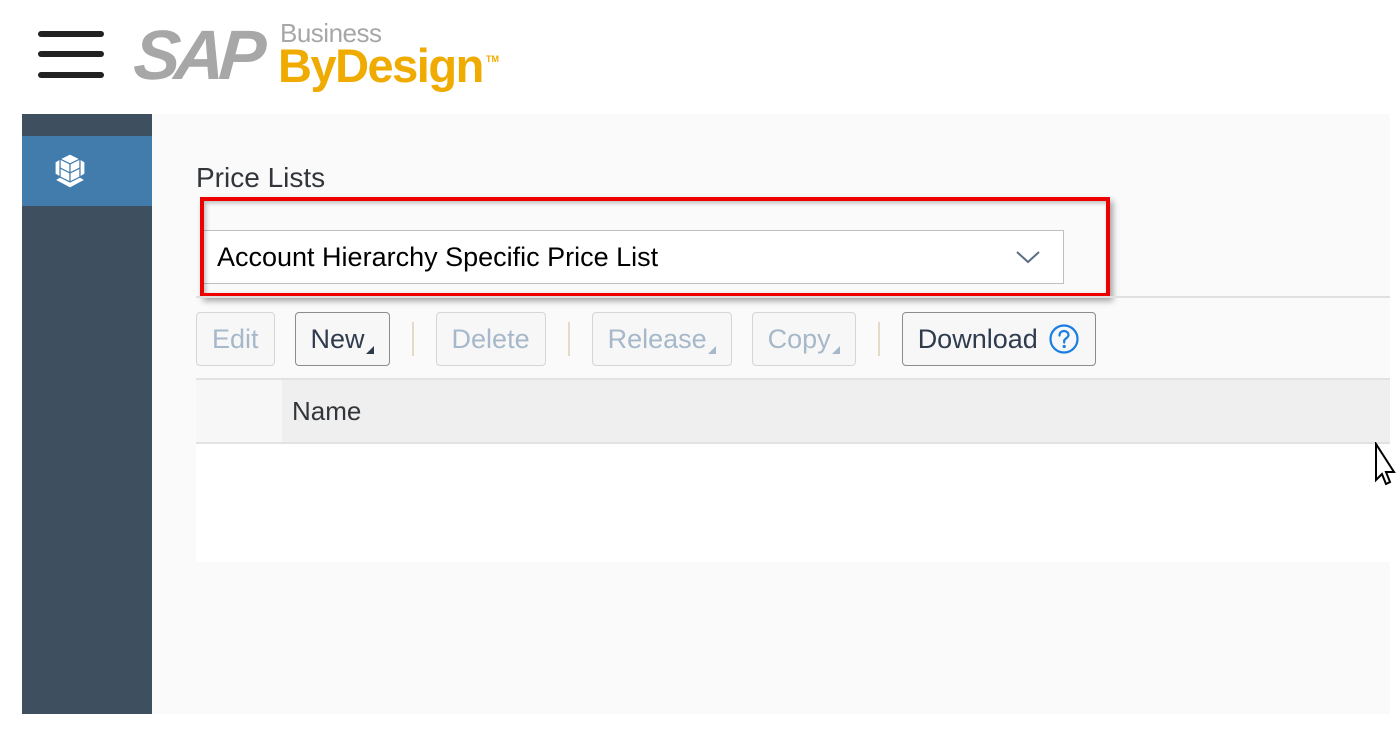  I want to click on copy-button: Copy, so click(803, 339).